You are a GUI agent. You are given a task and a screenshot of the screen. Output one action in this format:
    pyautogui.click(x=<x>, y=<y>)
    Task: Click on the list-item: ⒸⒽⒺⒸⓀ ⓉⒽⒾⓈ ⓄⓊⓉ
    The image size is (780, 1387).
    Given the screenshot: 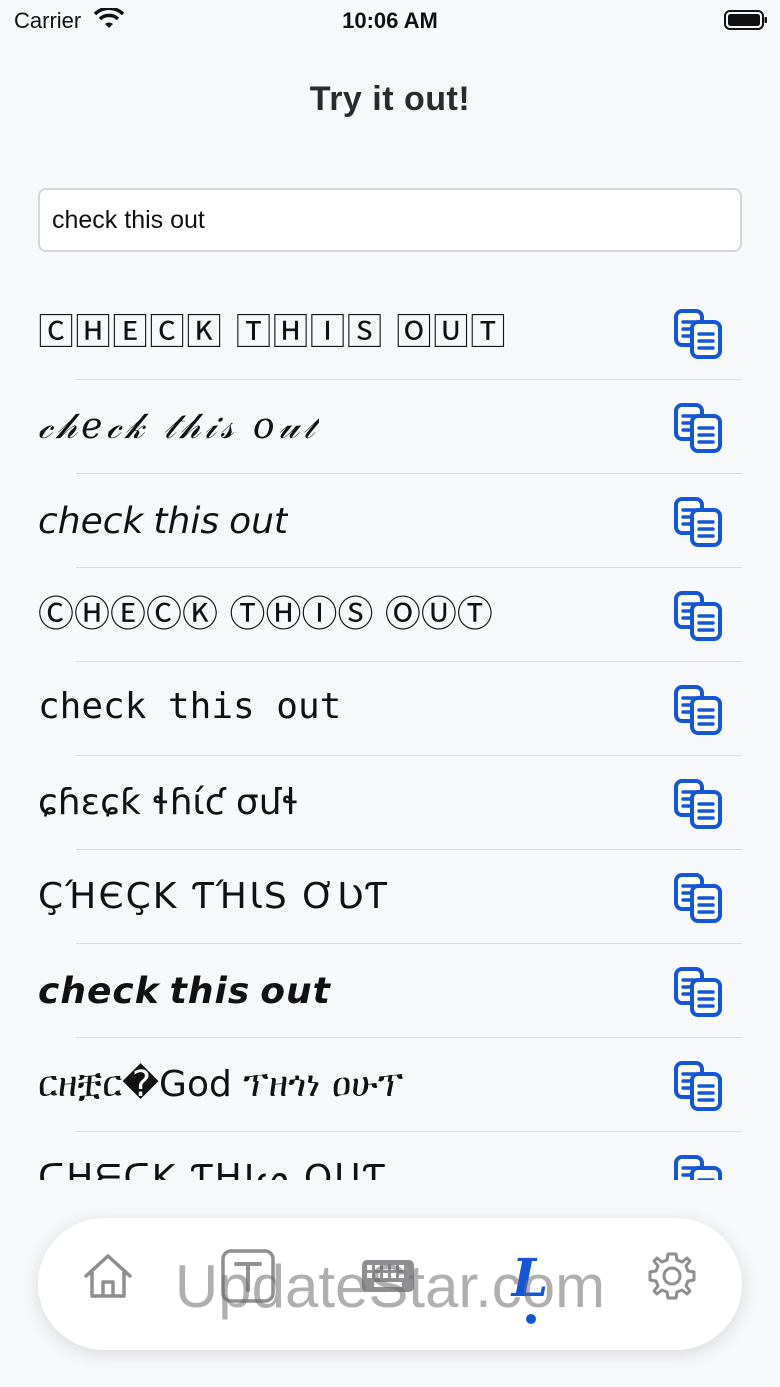 What is the action you would take?
    pyautogui.click(x=390, y=615)
    